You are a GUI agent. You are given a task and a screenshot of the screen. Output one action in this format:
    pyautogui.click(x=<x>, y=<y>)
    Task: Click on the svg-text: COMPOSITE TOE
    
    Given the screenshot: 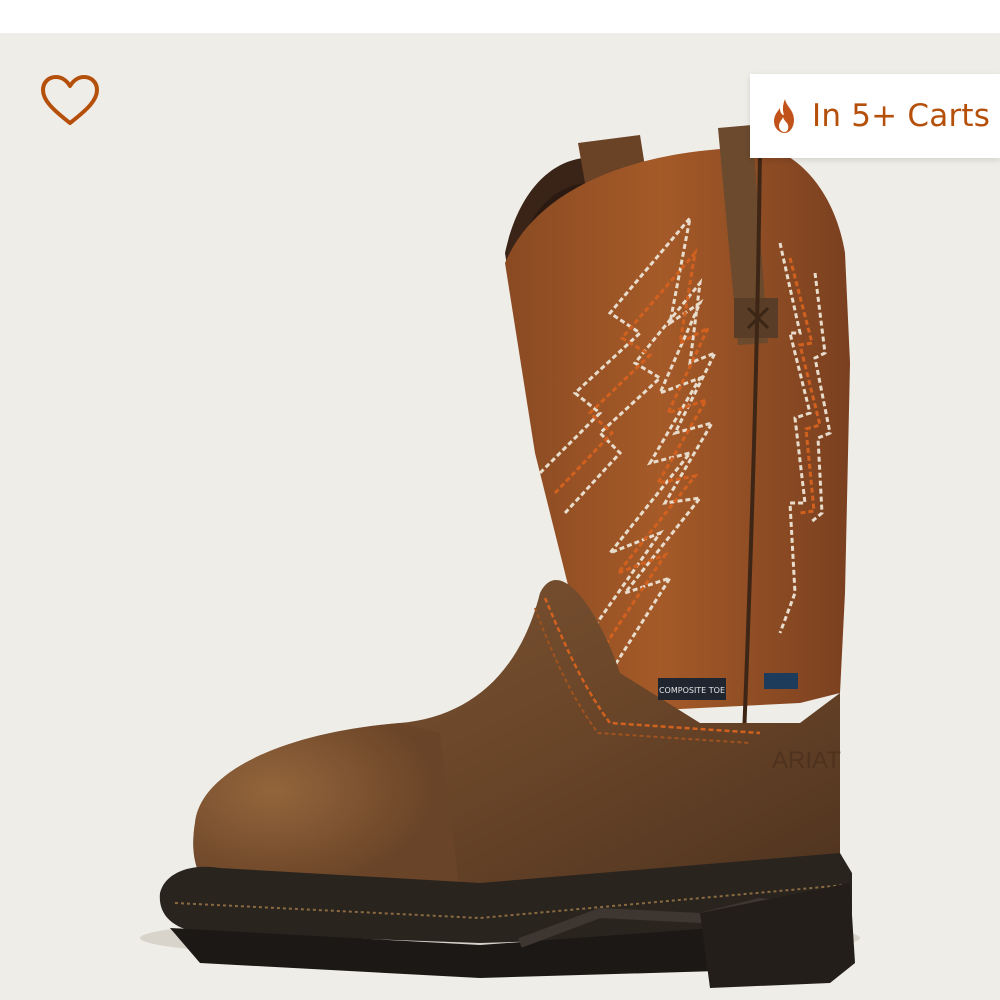 What is the action you would take?
    pyautogui.click(x=692, y=690)
    